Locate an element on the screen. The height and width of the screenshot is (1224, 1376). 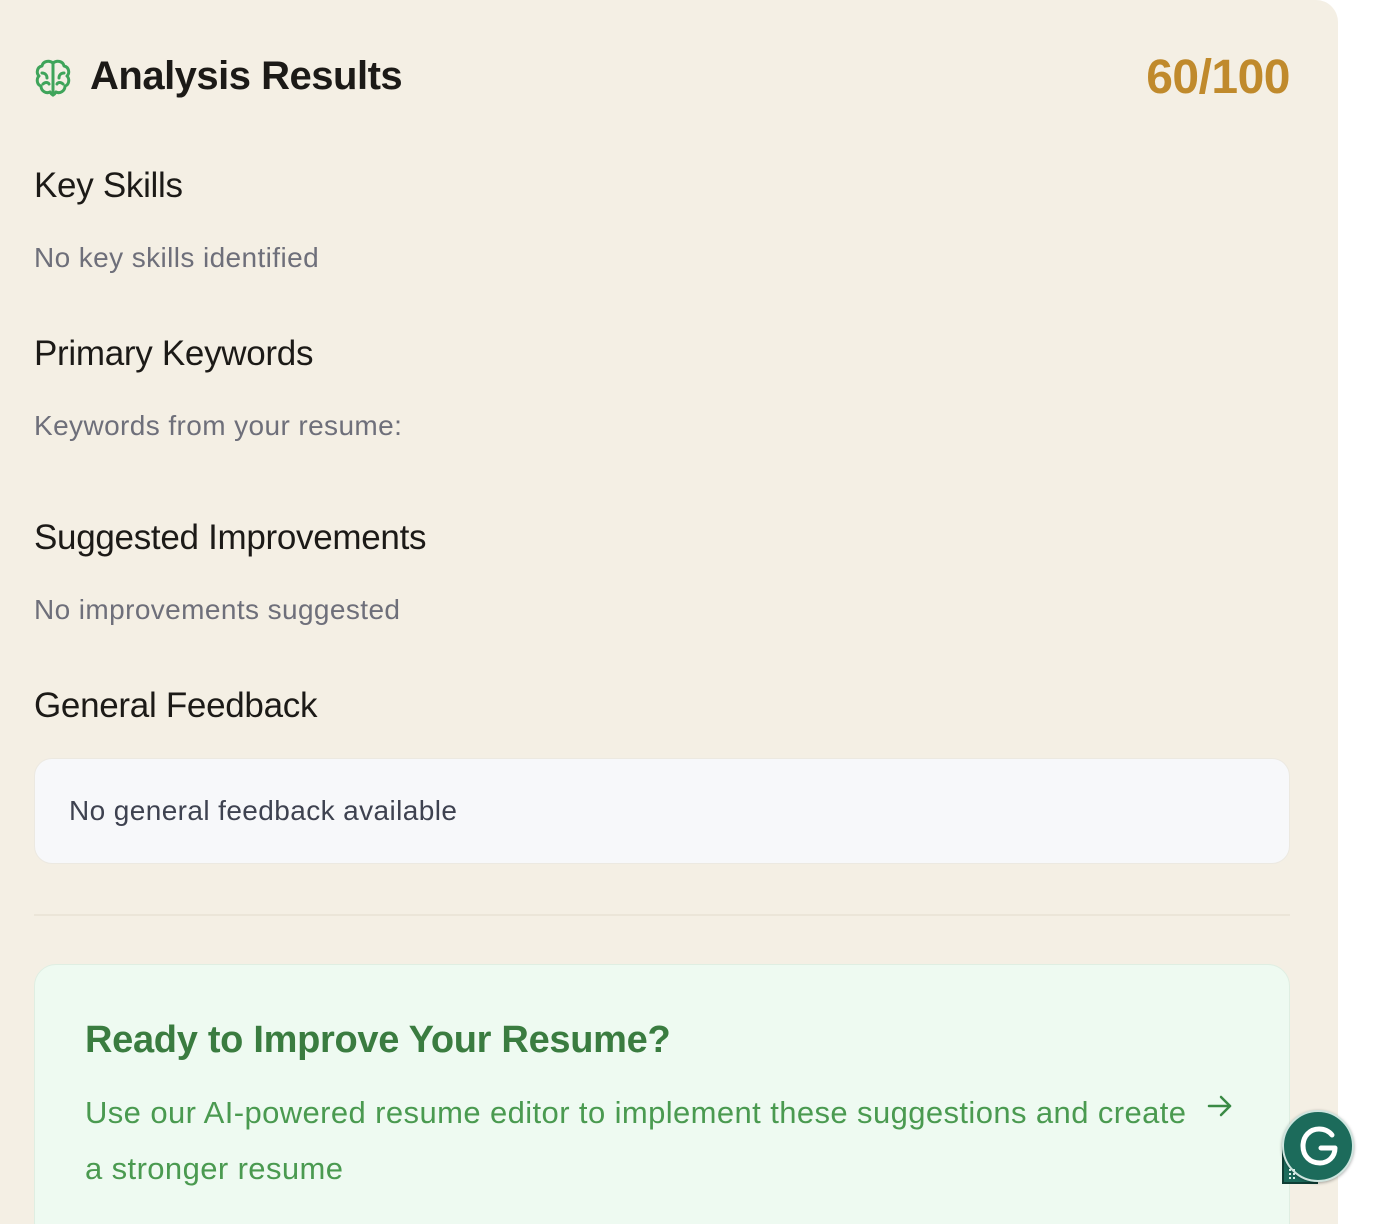
general-feedback-heading: General Feedback is located at coordinates (176, 705).